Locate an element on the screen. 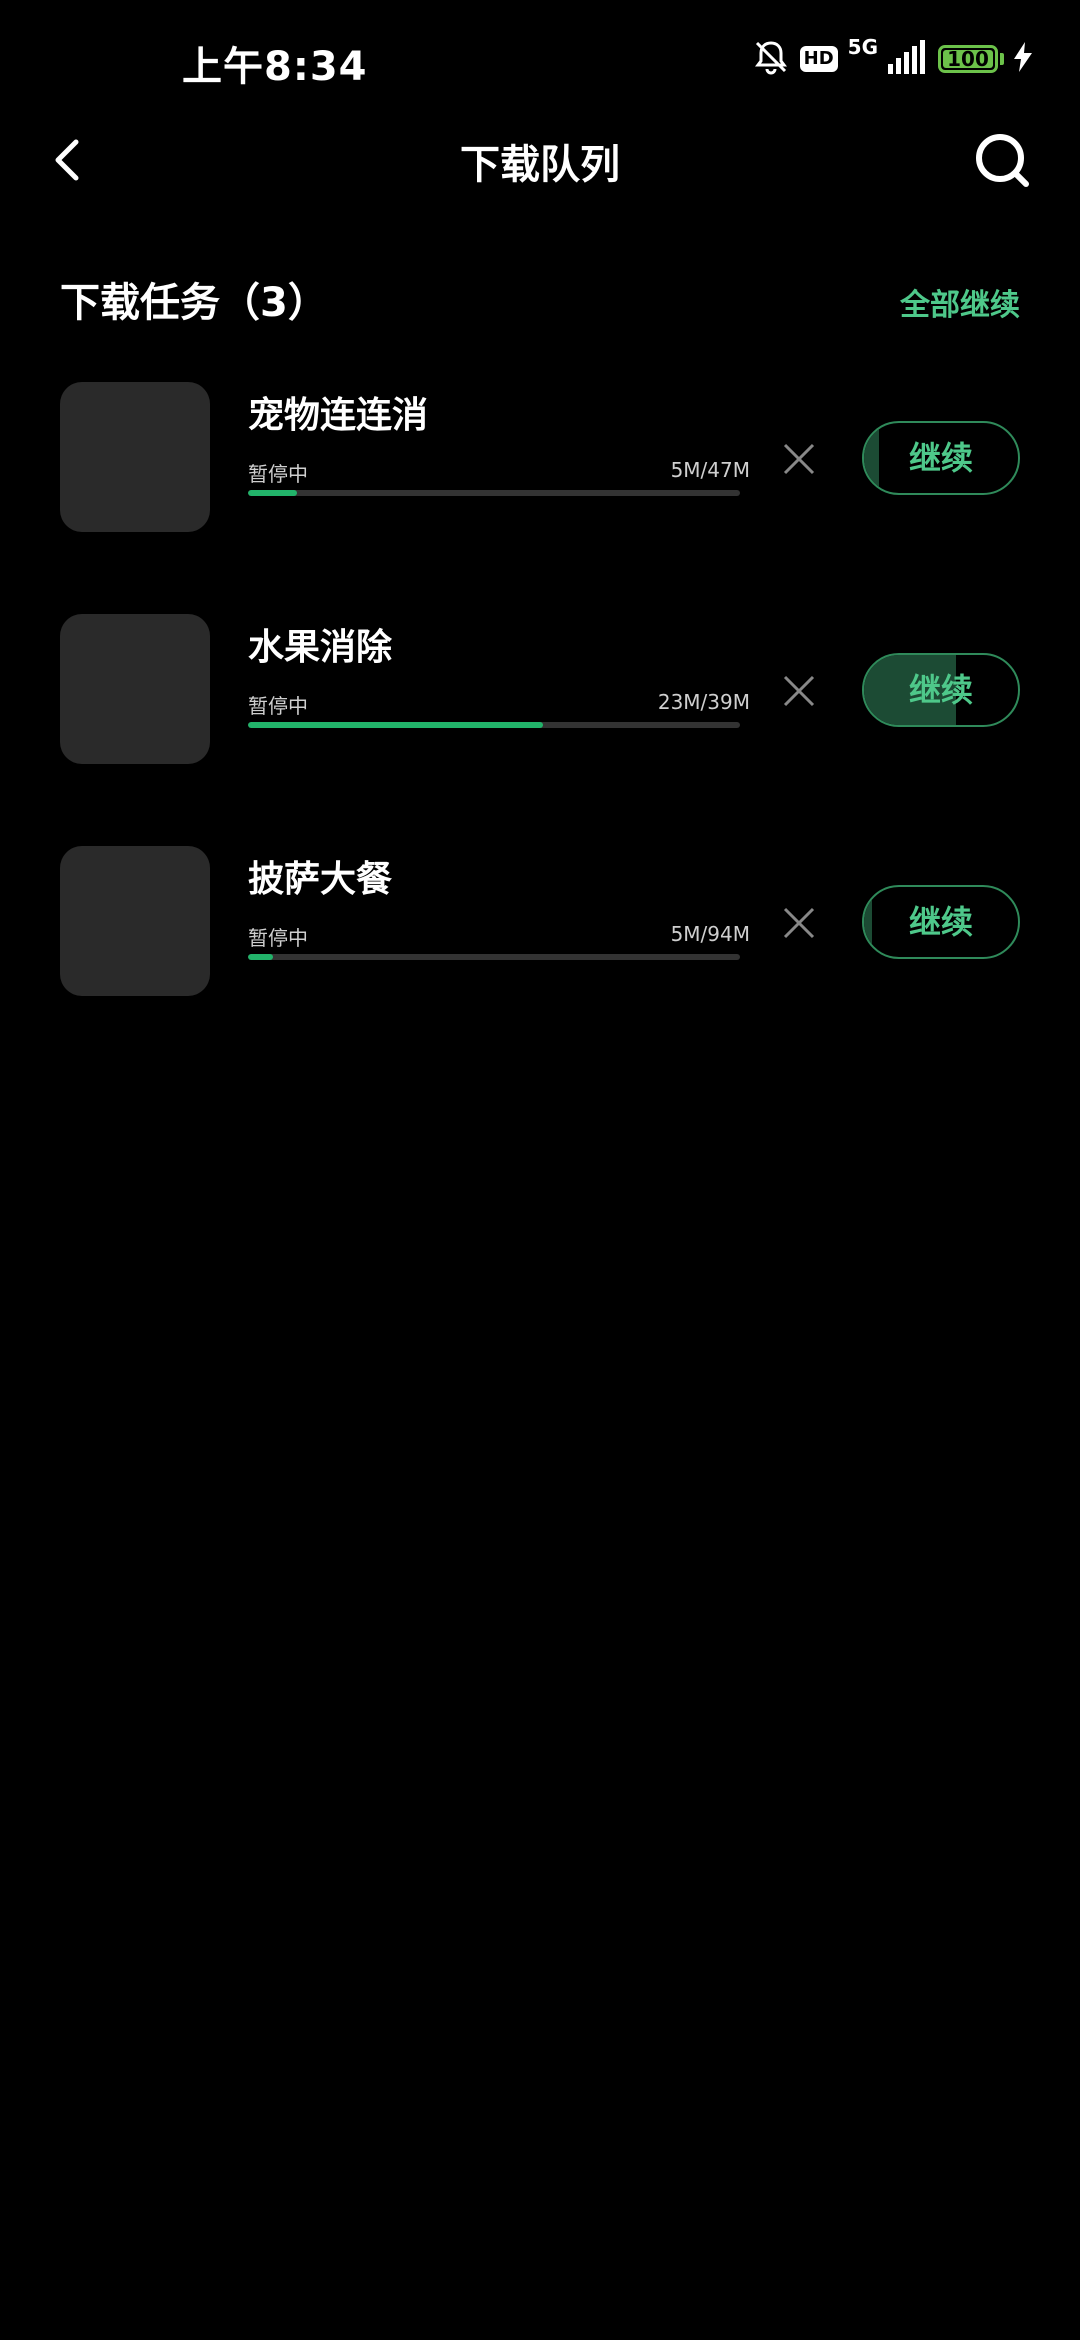 This screenshot has height=2340, width=1080. resume-all-button: 全部继续 is located at coordinates (960, 302).